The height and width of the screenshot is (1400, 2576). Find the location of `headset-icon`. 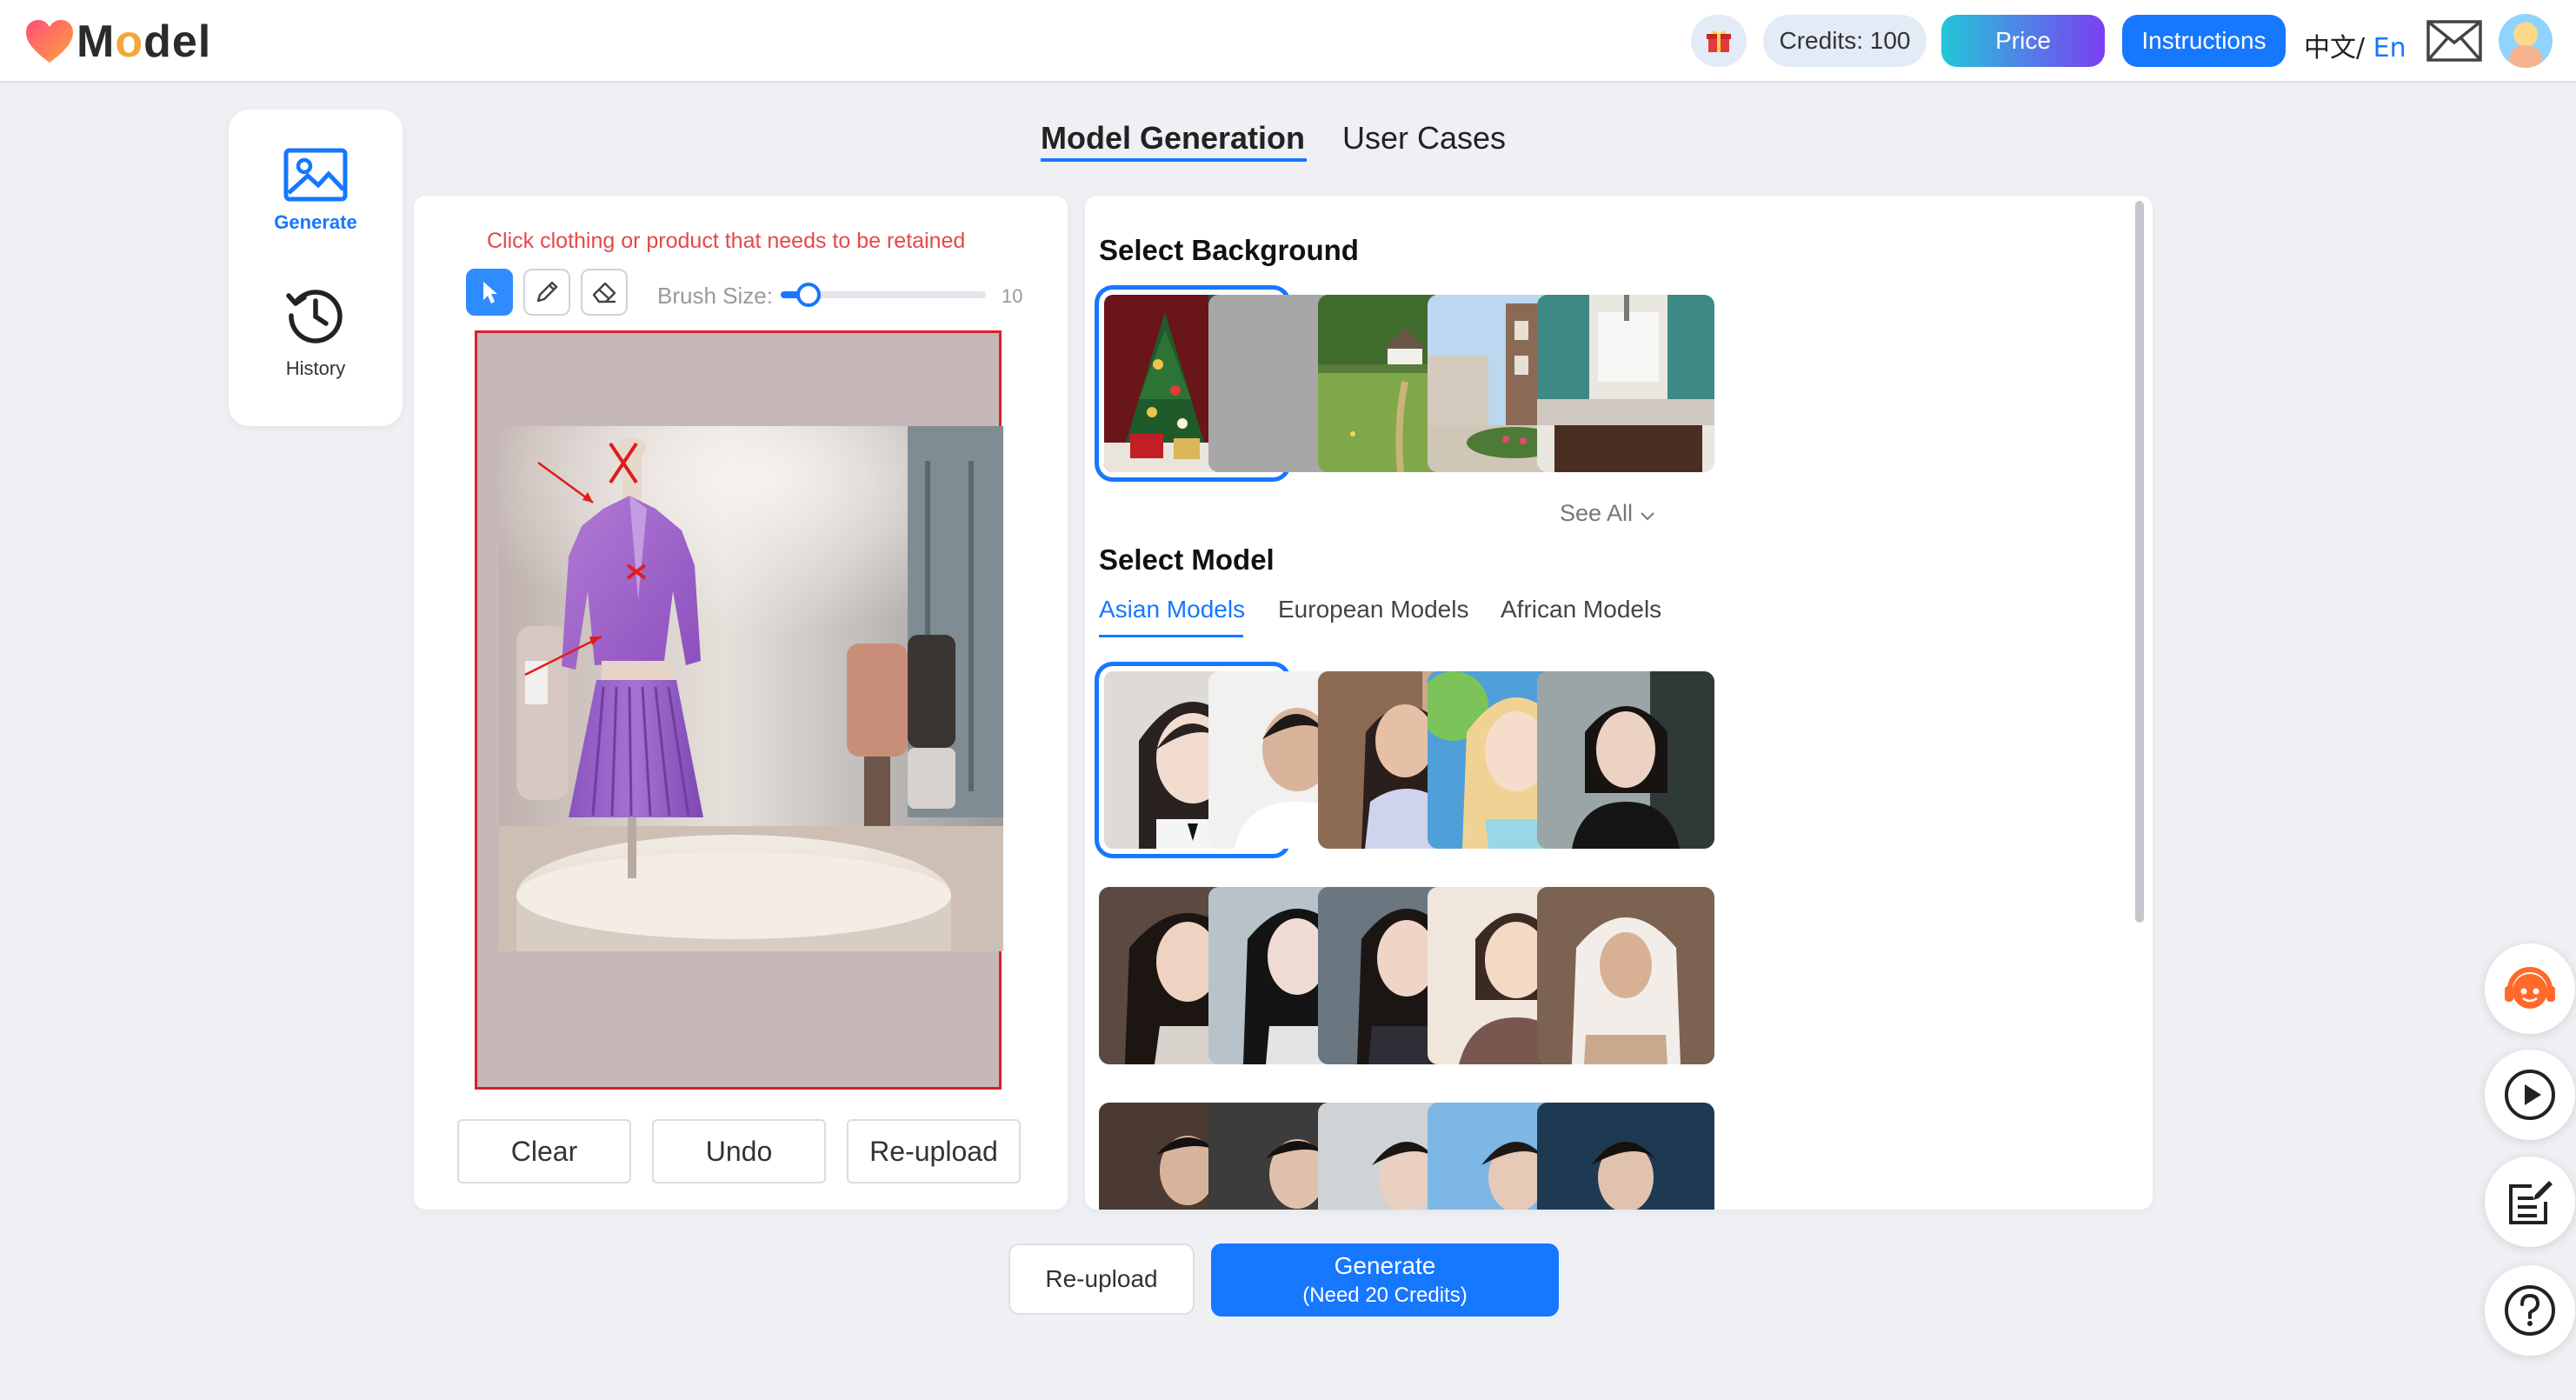

headset-icon is located at coordinates (2530, 988).